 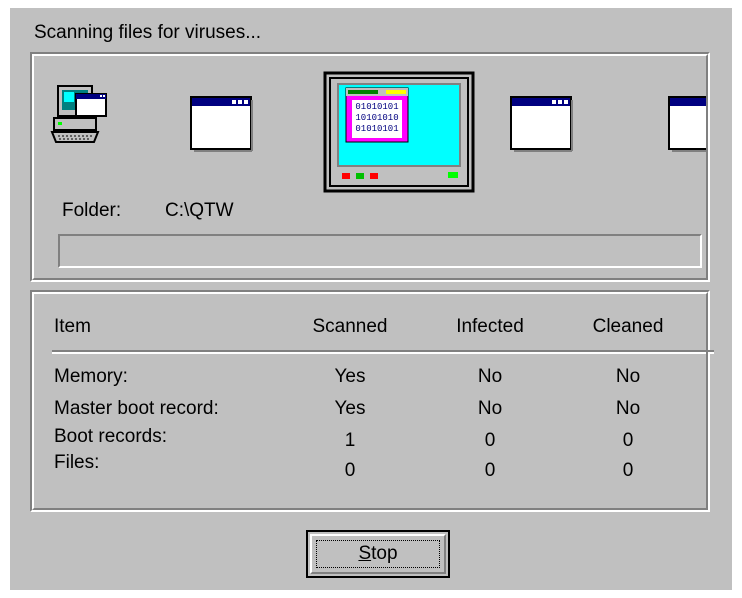 I want to click on folder-label: Folder:, so click(x=92, y=210).